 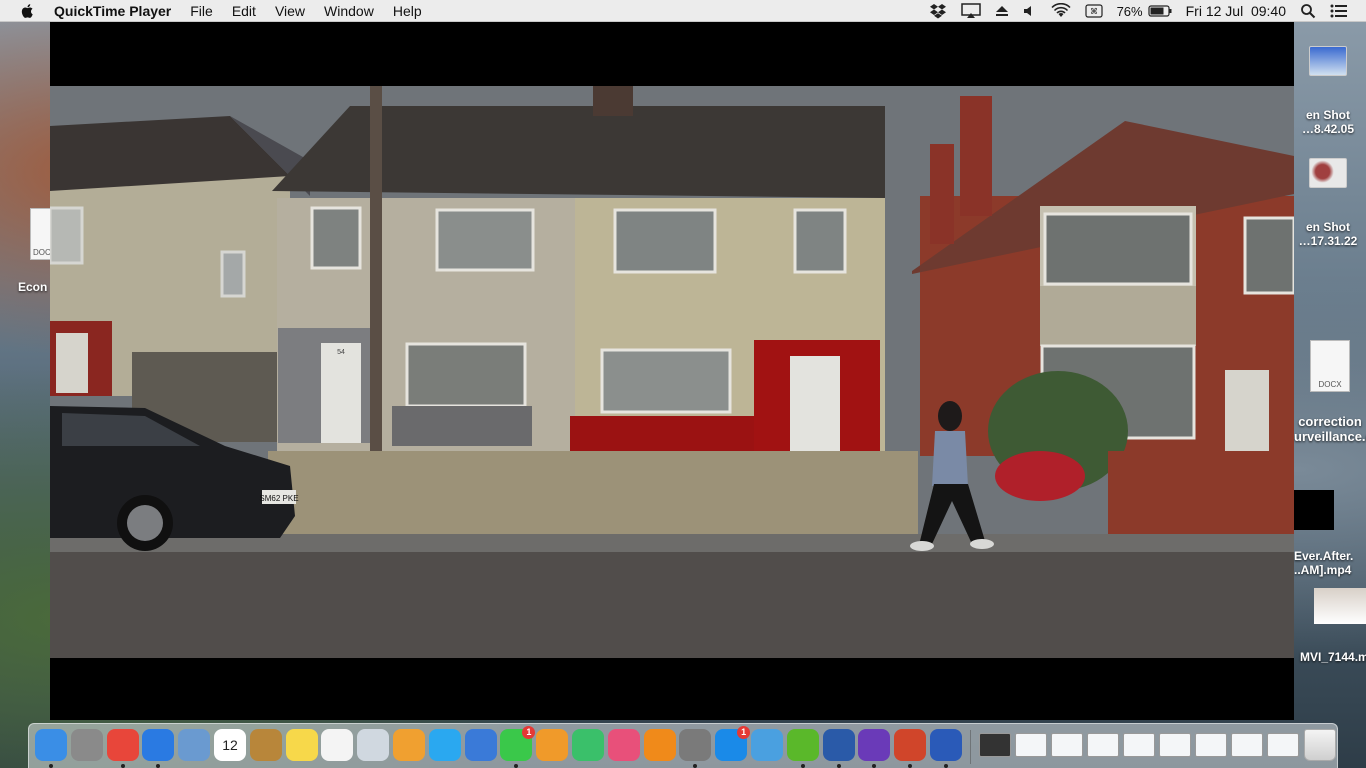 What do you see at coordinates (1030, 11) in the screenshot?
I see `volume-icon` at bounding box center [1030, 11].